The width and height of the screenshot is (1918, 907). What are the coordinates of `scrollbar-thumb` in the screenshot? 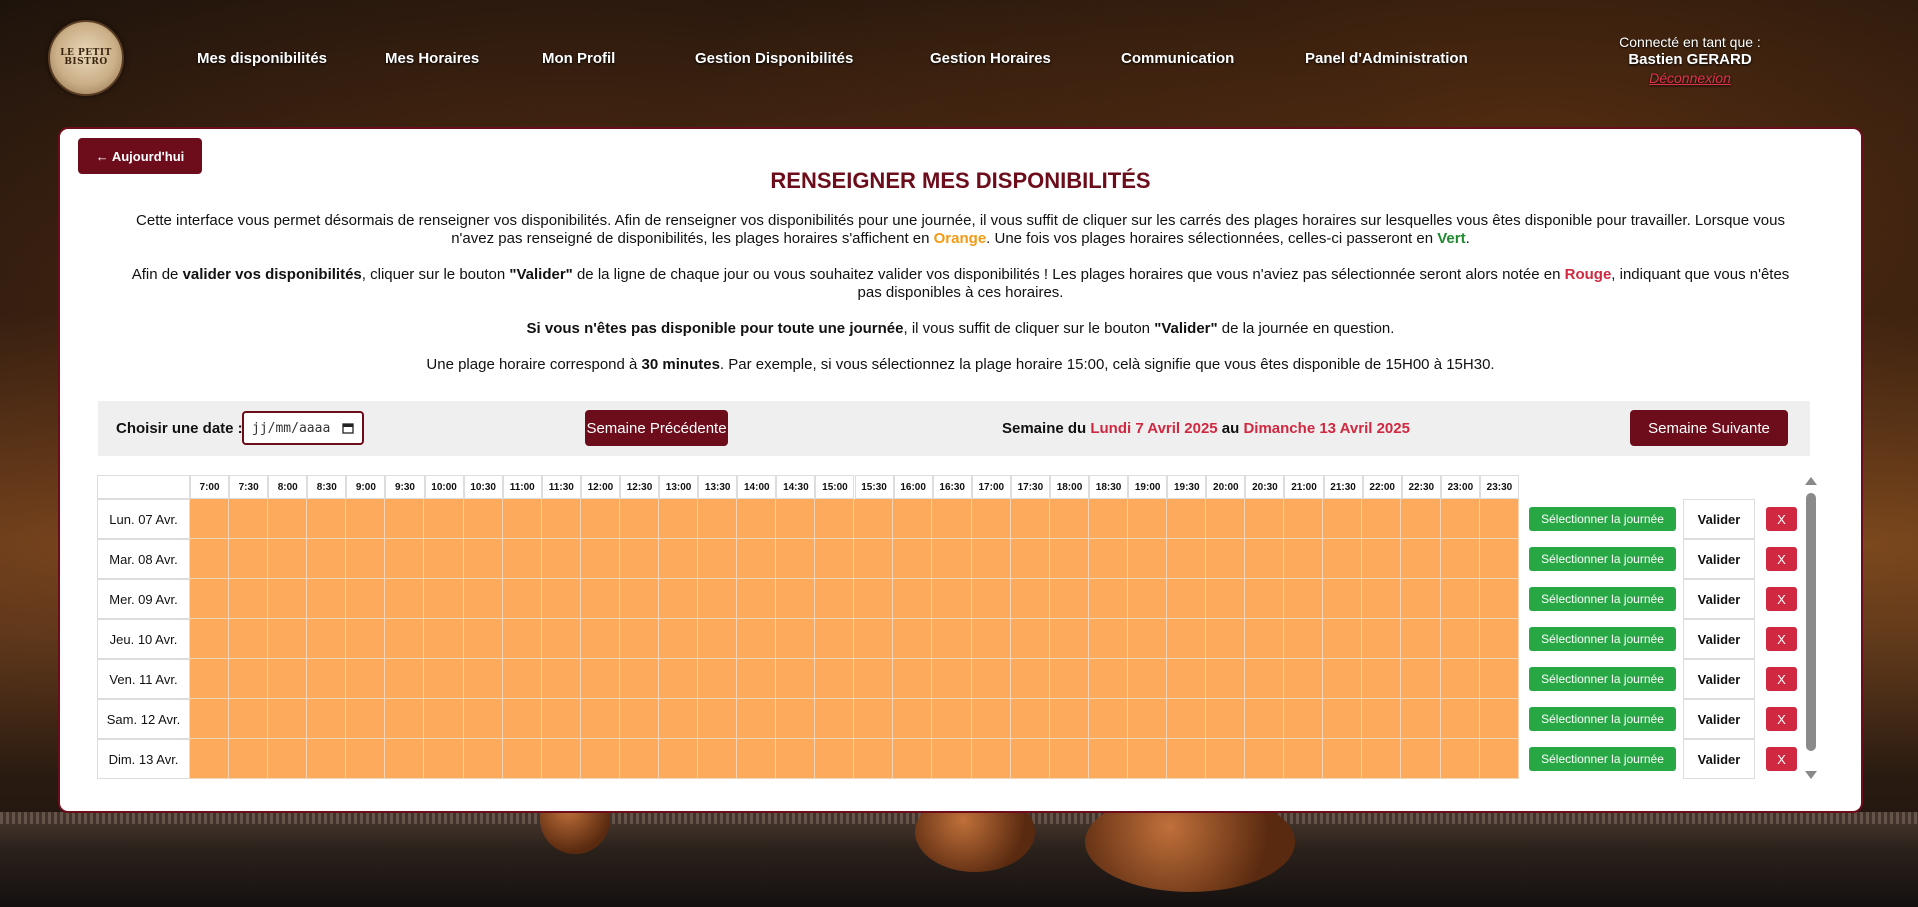 It's located at (1811, 622).